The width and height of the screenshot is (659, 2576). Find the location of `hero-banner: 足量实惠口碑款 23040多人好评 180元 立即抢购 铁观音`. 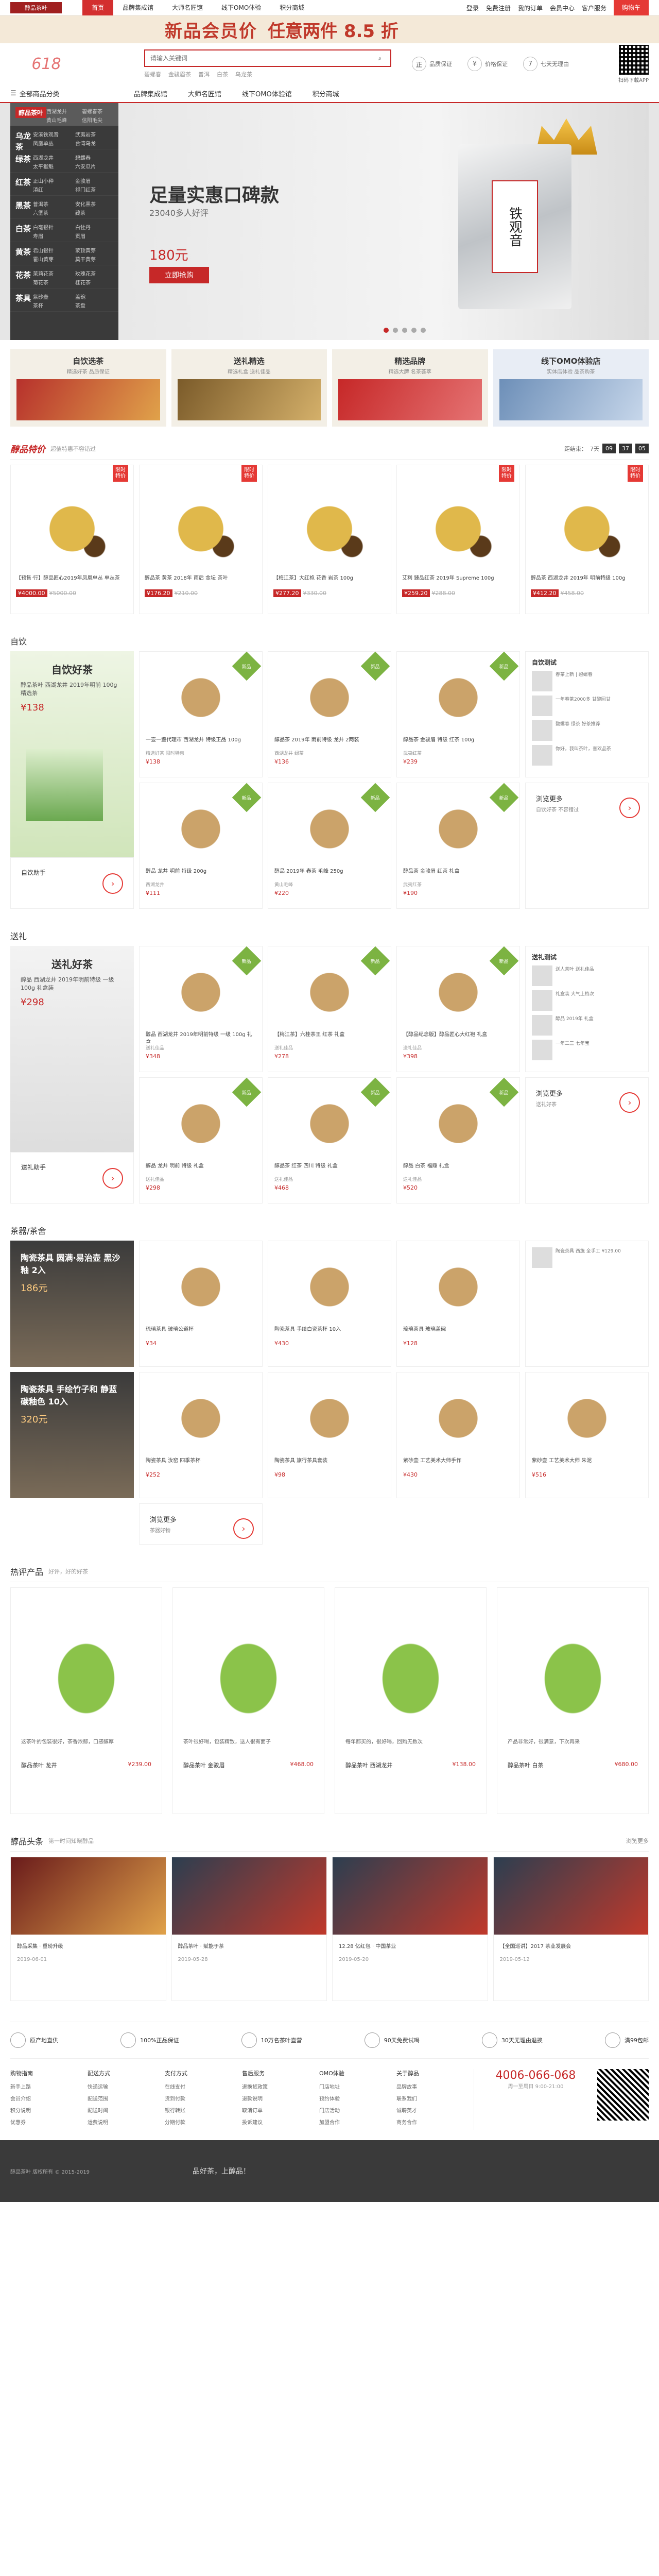

hero-banner: 足量实惠口碑款 23040多人好评 180元 立即抢购 铁观音 is located at coordinates (384, 221).